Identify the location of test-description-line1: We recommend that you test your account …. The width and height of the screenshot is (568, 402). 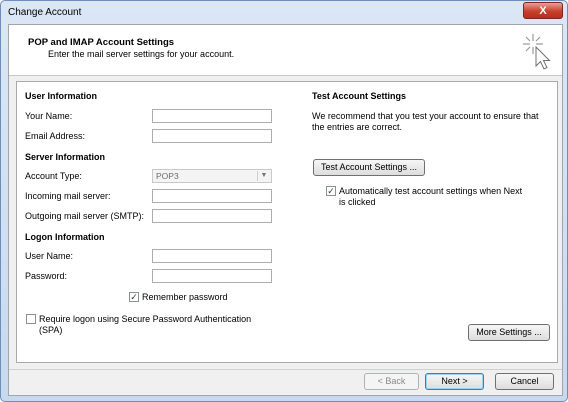
(425, 116).